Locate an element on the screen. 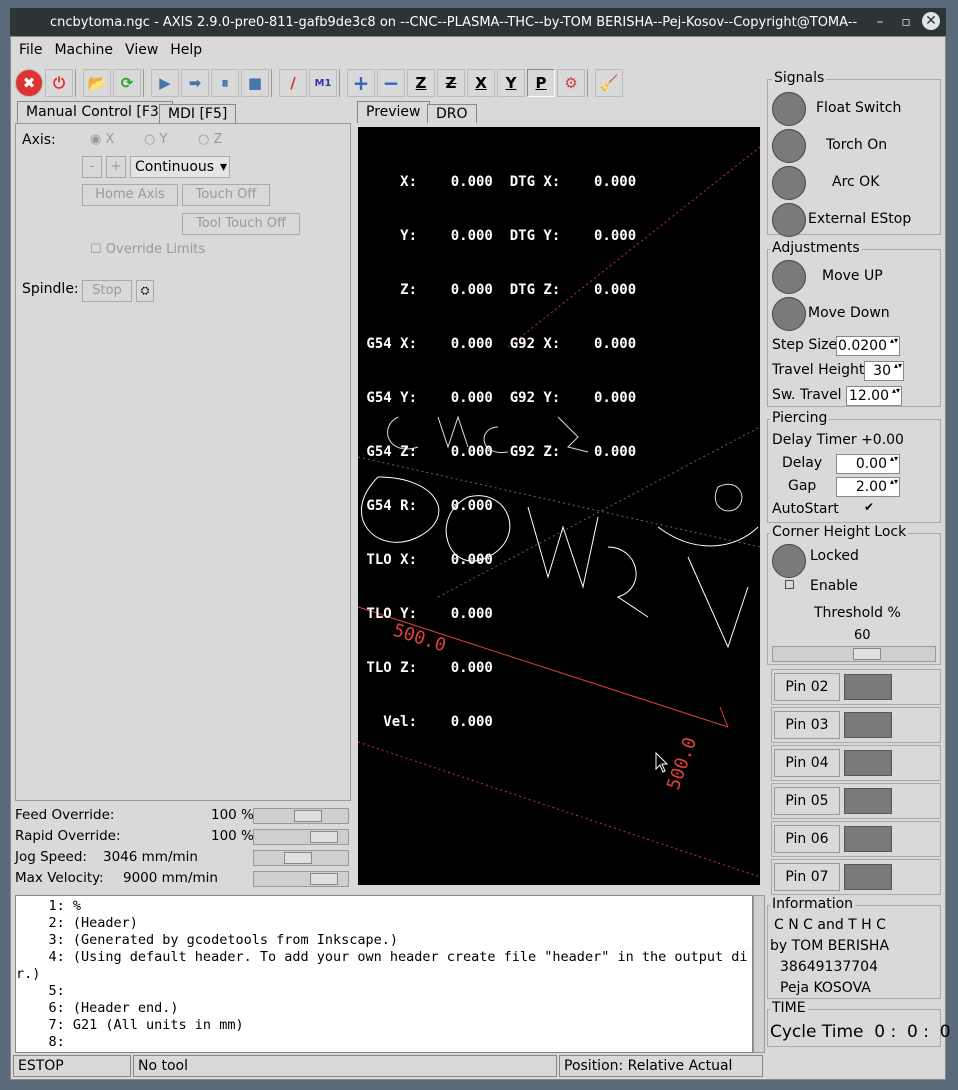 The width and height of the screenshot is (958, 1090). tab-preview: Preview is located at coordinates (393, 112).